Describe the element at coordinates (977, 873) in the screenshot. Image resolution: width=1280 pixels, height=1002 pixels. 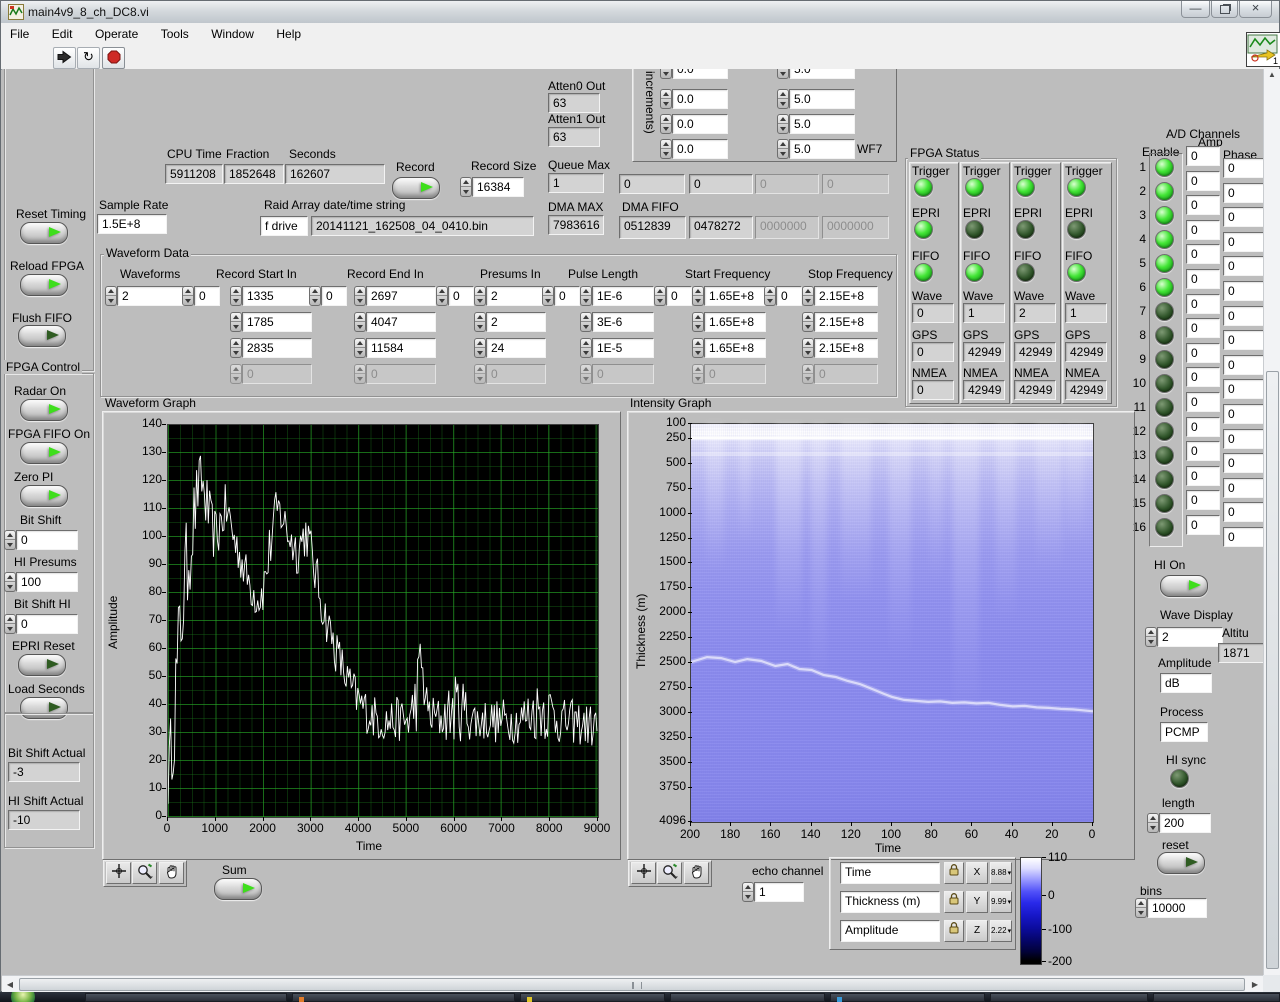
I see `scale-axis-button: X` at that location.